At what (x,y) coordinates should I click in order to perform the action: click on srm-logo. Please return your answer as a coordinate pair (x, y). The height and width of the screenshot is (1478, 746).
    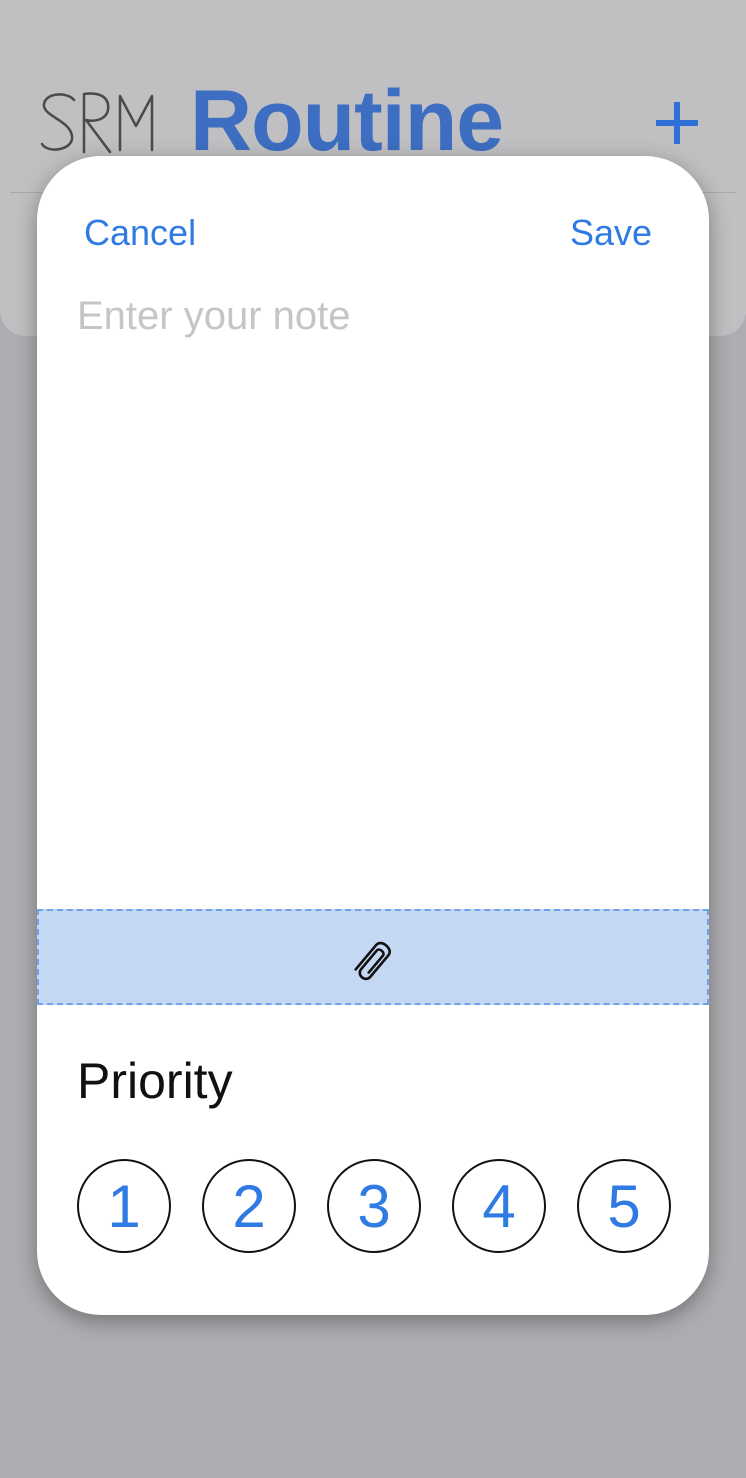
    Looking at the image, I should click on (97, 123).